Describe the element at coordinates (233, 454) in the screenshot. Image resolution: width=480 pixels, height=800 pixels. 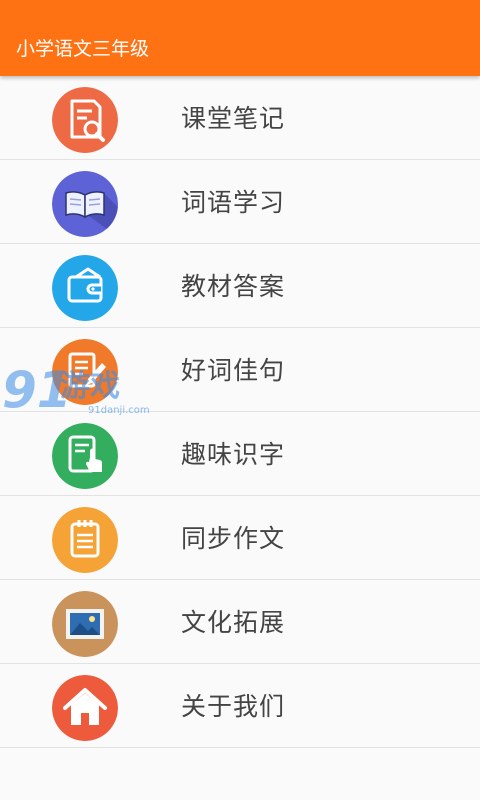
I see `menu-item-label: 趣味识字` at that location.